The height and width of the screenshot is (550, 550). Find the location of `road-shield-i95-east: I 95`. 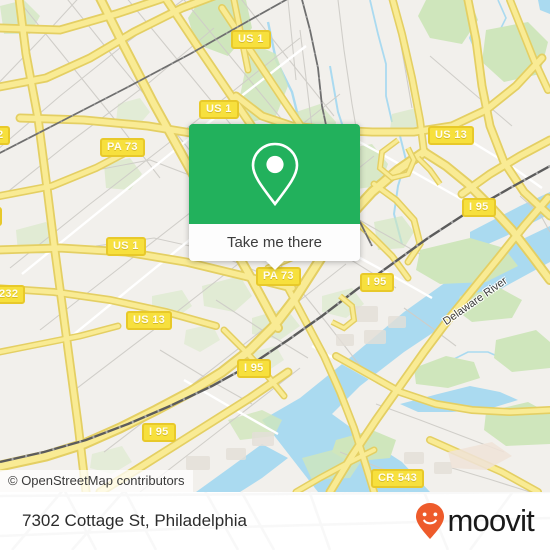

road-shield-i95-east: I 95 is located at coordinates (479, 207).